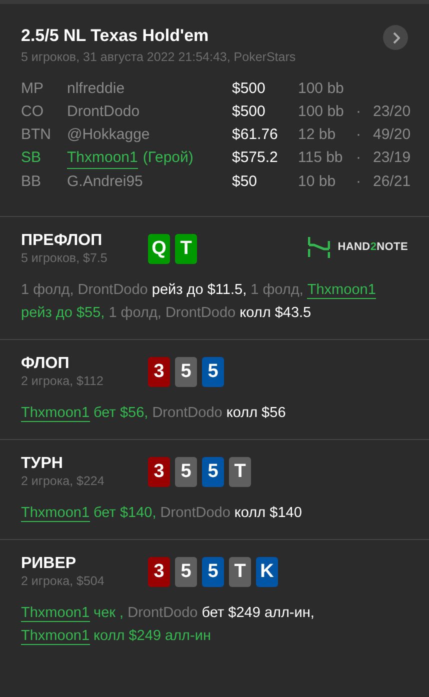  I want to click on action-line: 1 фолд, DrontDodo рейз до $11.5, 1 фолд, Thxmoon1 рейз до $55, 1 фолд, DrontDodo колл $43.5, so click(199, 302).